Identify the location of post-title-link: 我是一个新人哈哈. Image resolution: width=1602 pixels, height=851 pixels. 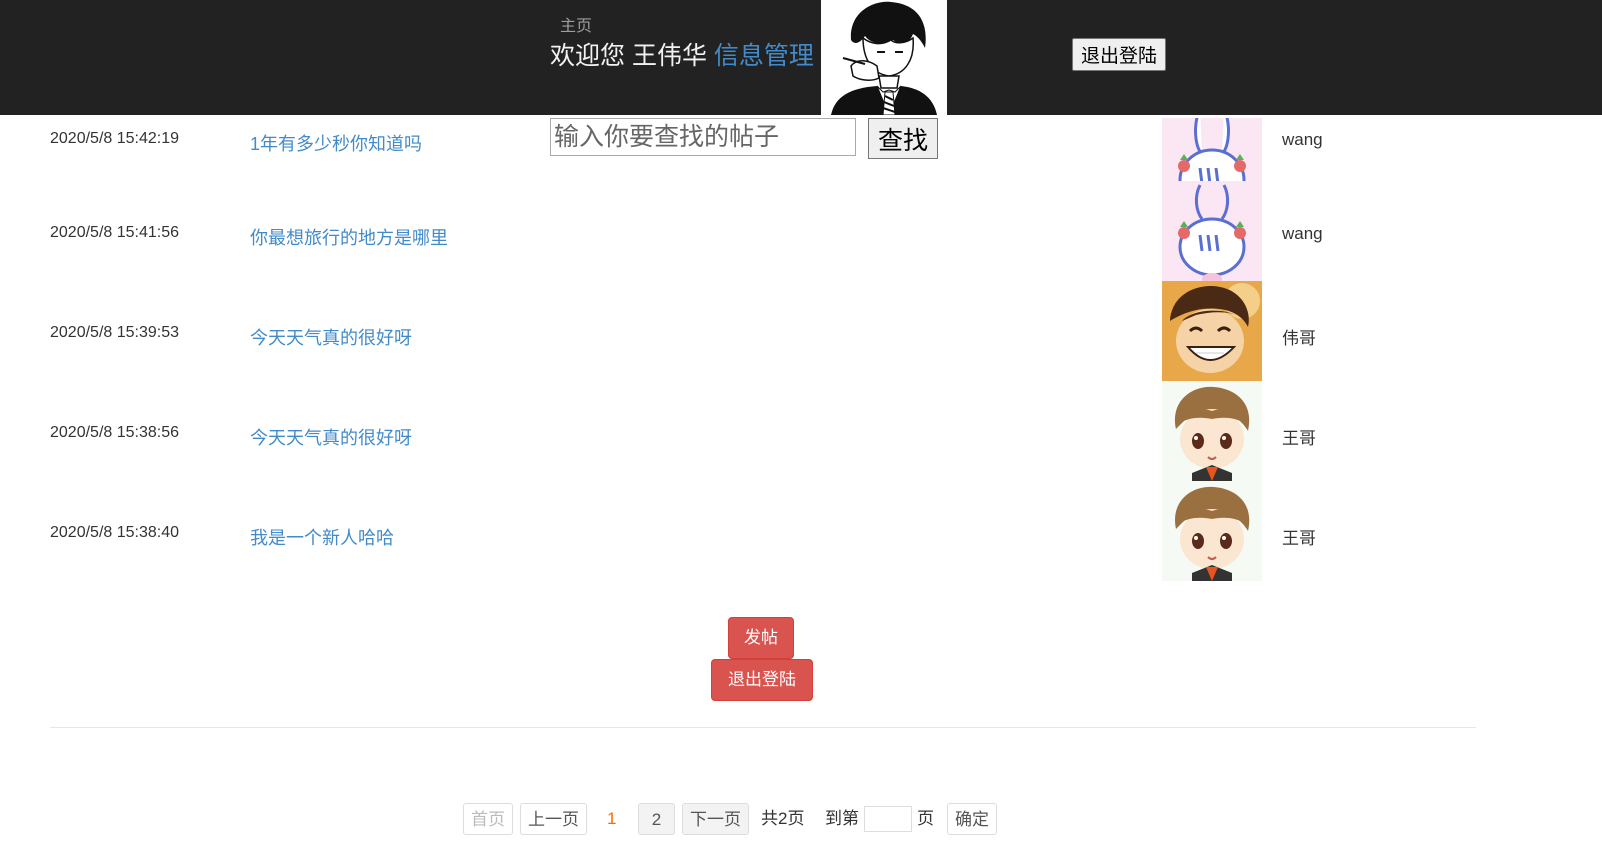
(322, 537).